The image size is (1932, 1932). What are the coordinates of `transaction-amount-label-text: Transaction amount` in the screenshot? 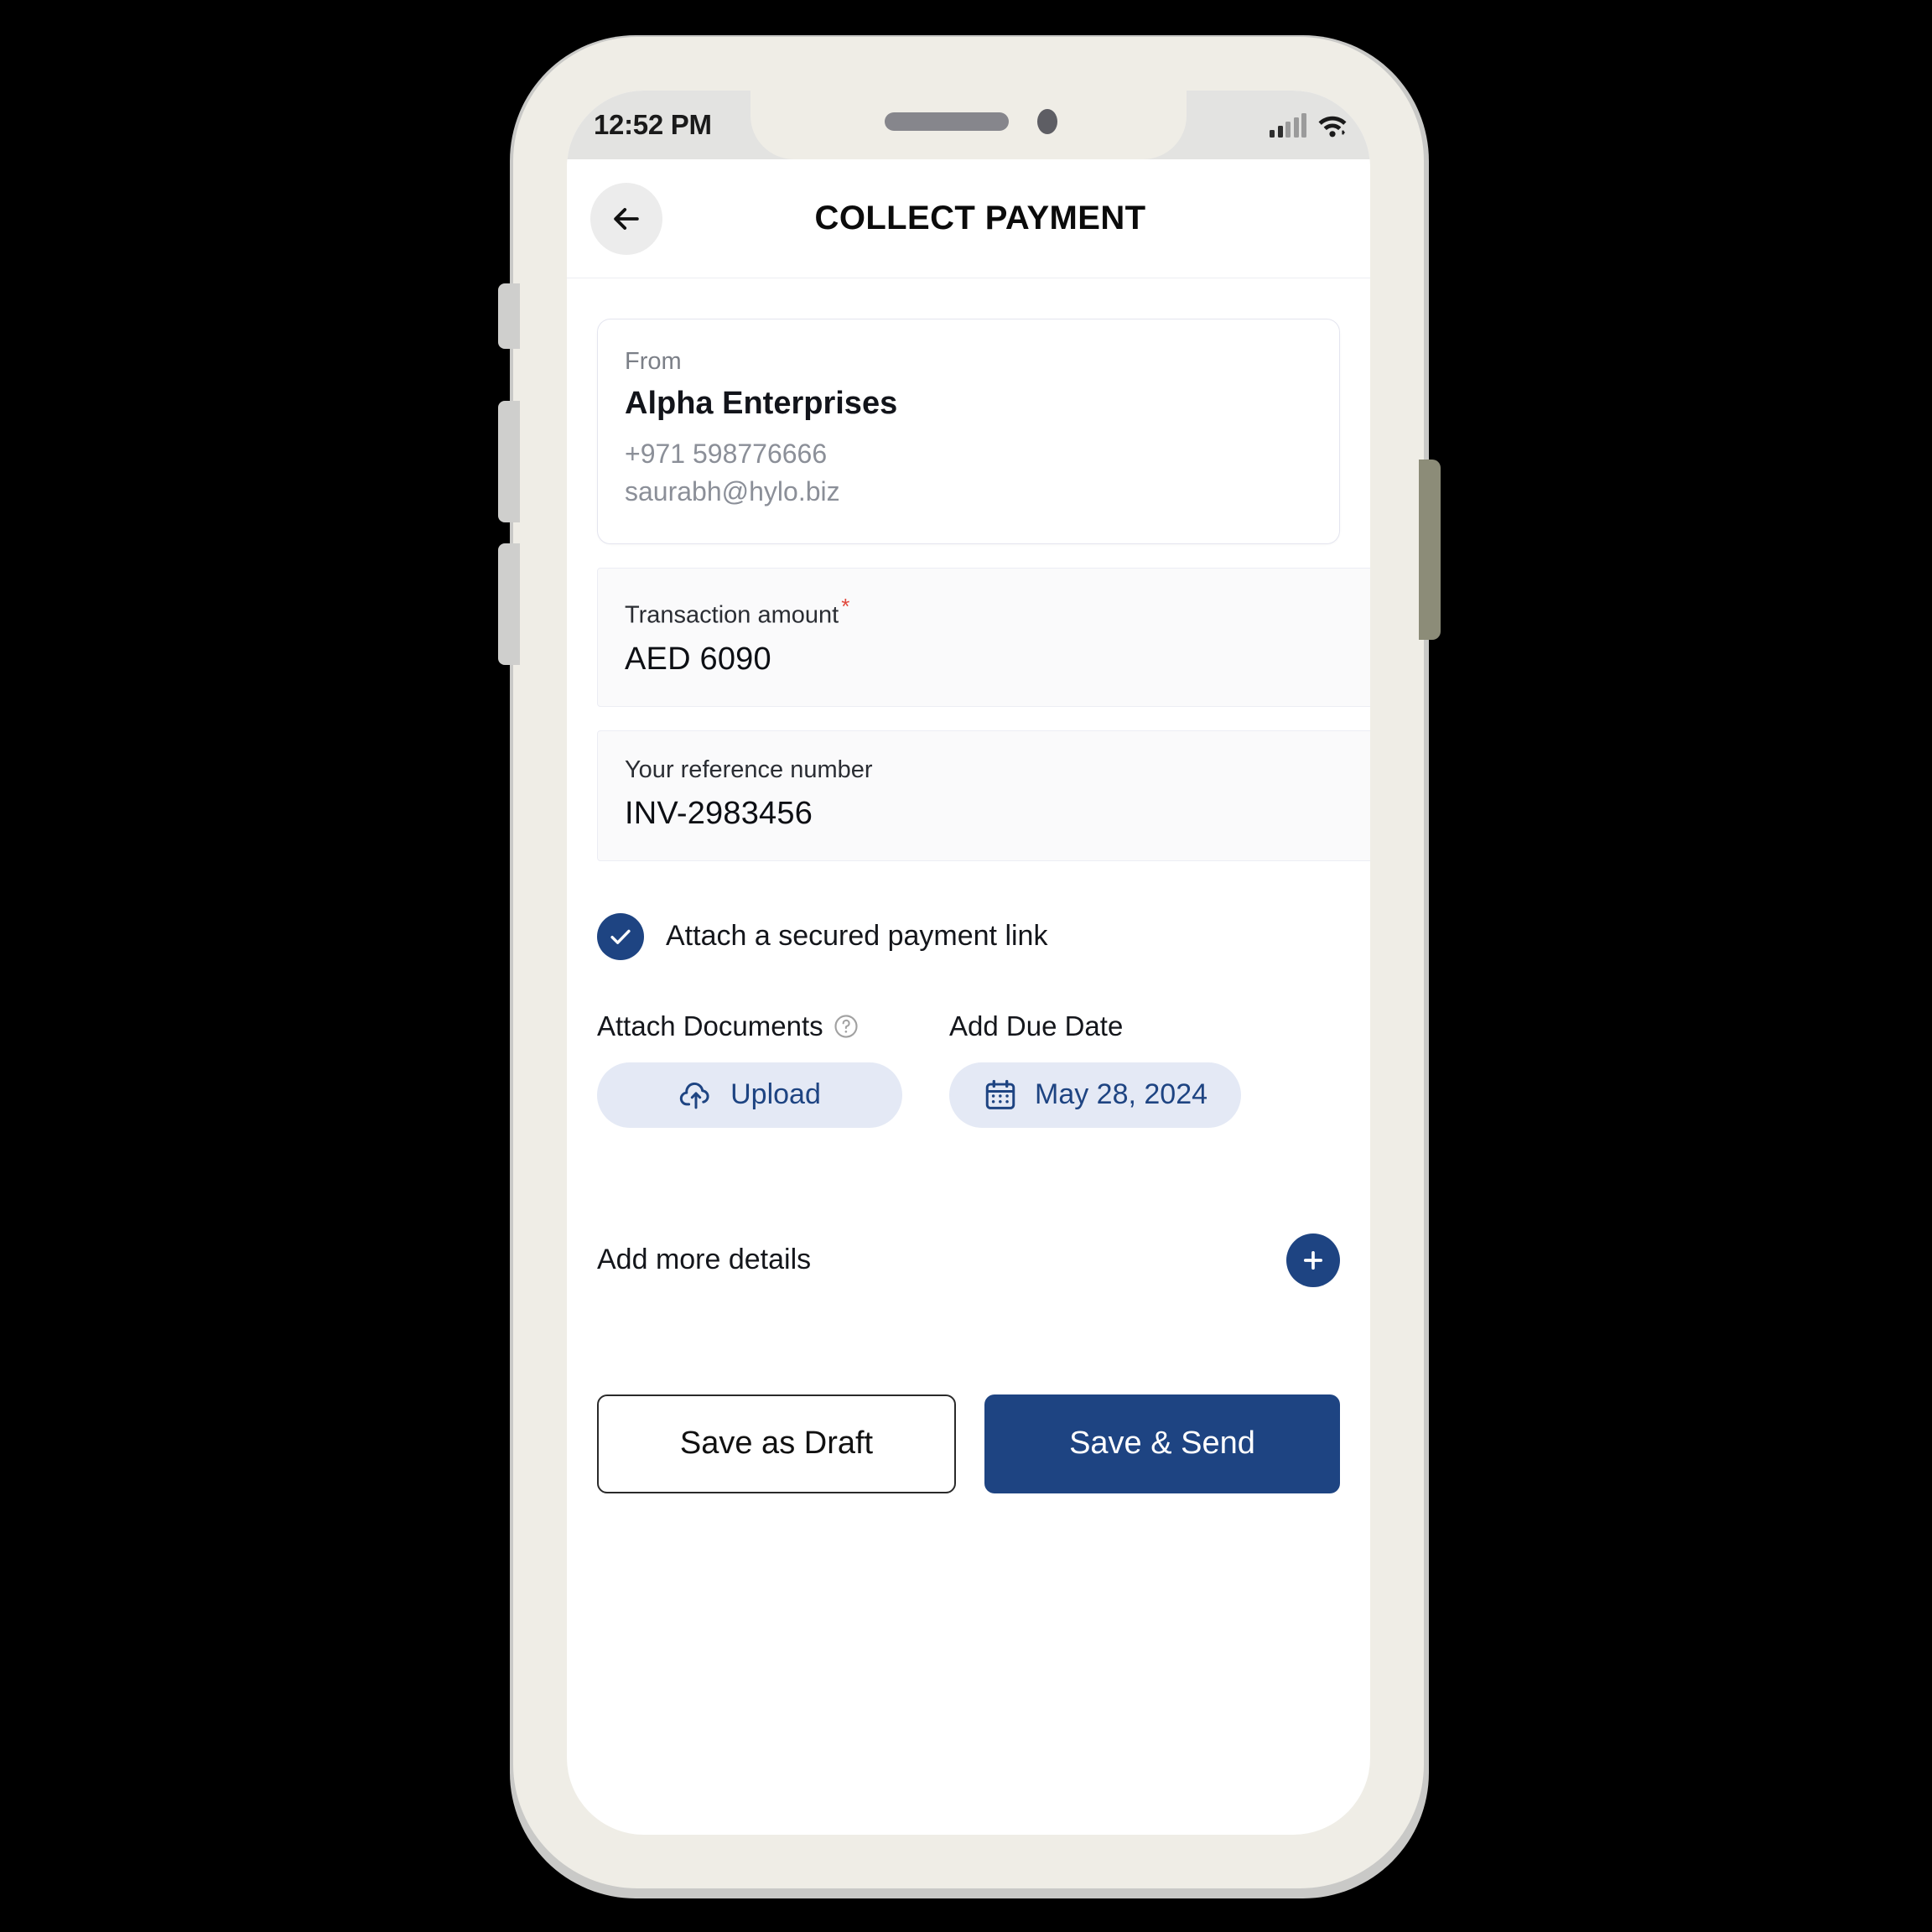 It's located at (732, 615).